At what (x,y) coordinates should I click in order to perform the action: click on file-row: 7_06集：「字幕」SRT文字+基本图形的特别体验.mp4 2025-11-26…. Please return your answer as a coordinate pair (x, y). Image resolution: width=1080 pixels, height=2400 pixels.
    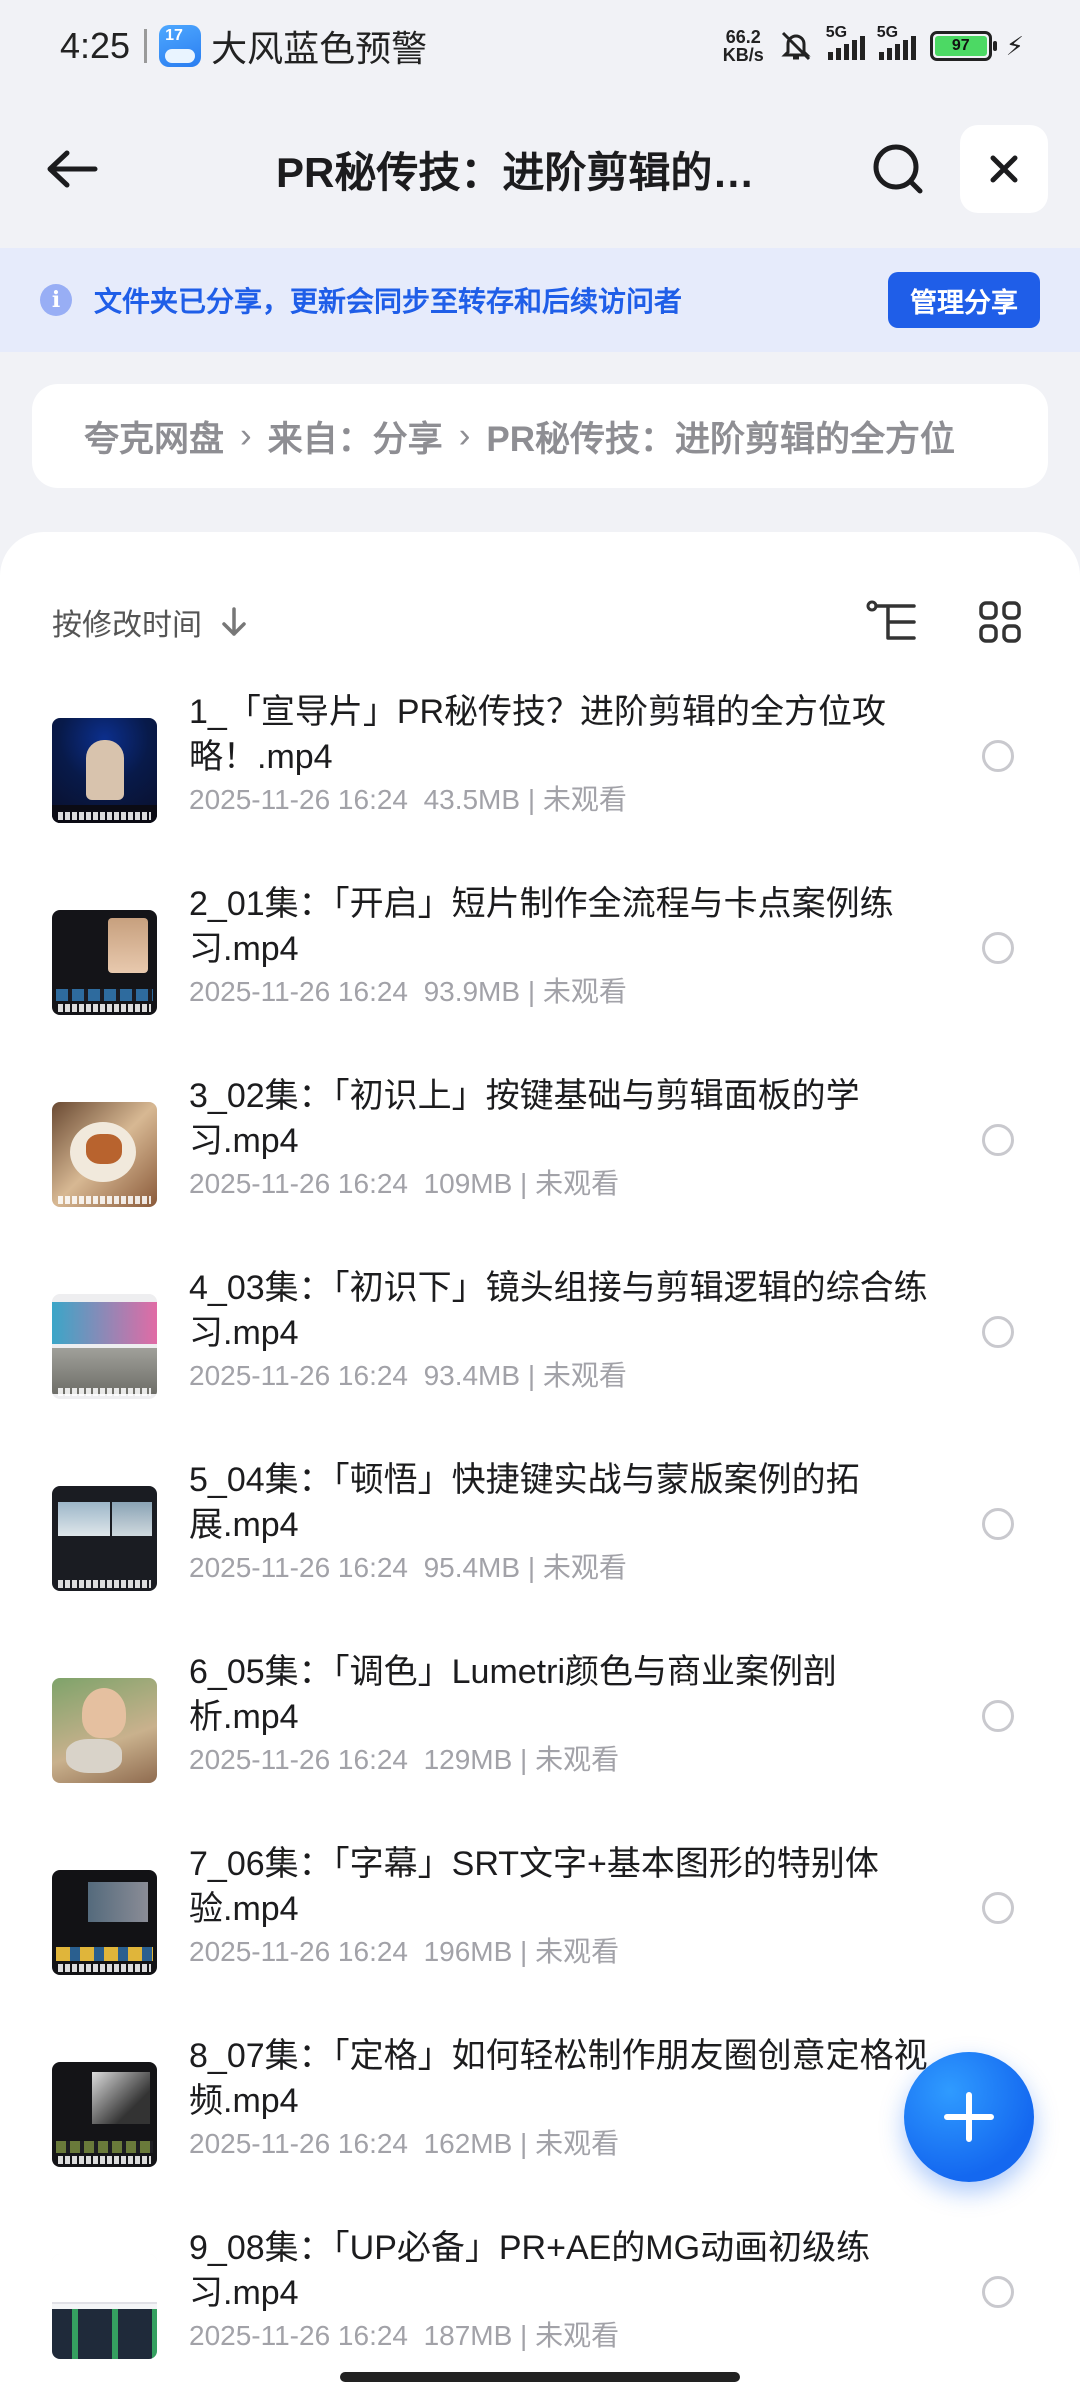
    Looking at the image, I should click on (540, 1917).